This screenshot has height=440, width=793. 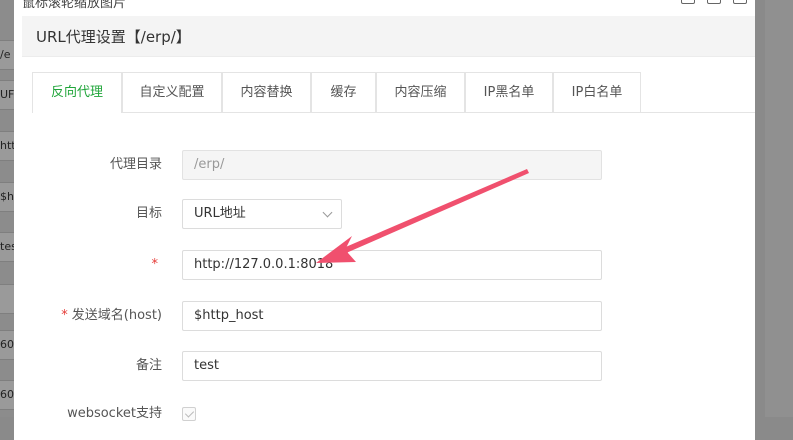 I want to click on form-row-target: 目标 URL地址, so click(x=384, y=214).